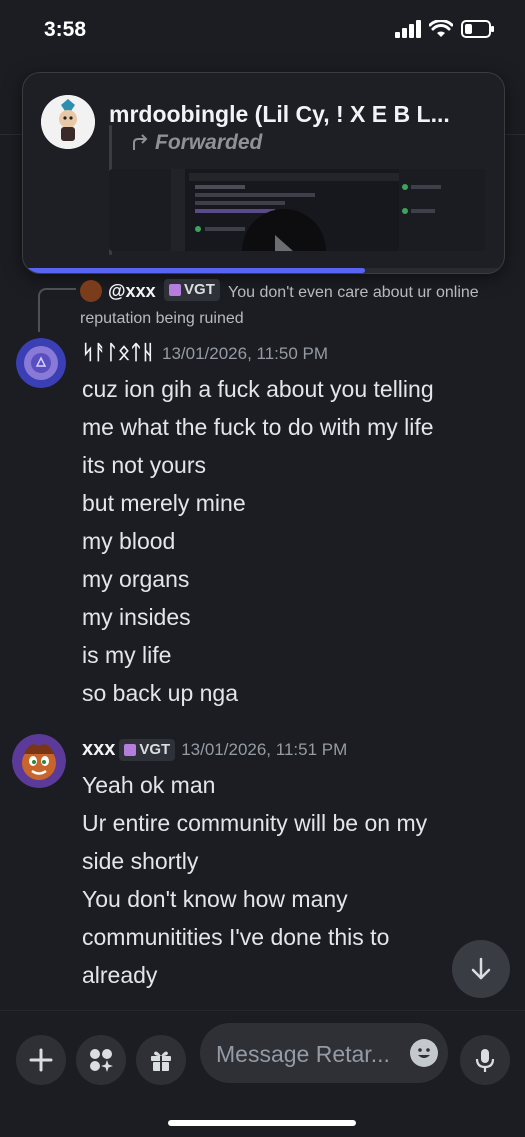 The height and width of the screenshot is (1137, 525). I want to click on add-attachment-button, so click(41, 1060).